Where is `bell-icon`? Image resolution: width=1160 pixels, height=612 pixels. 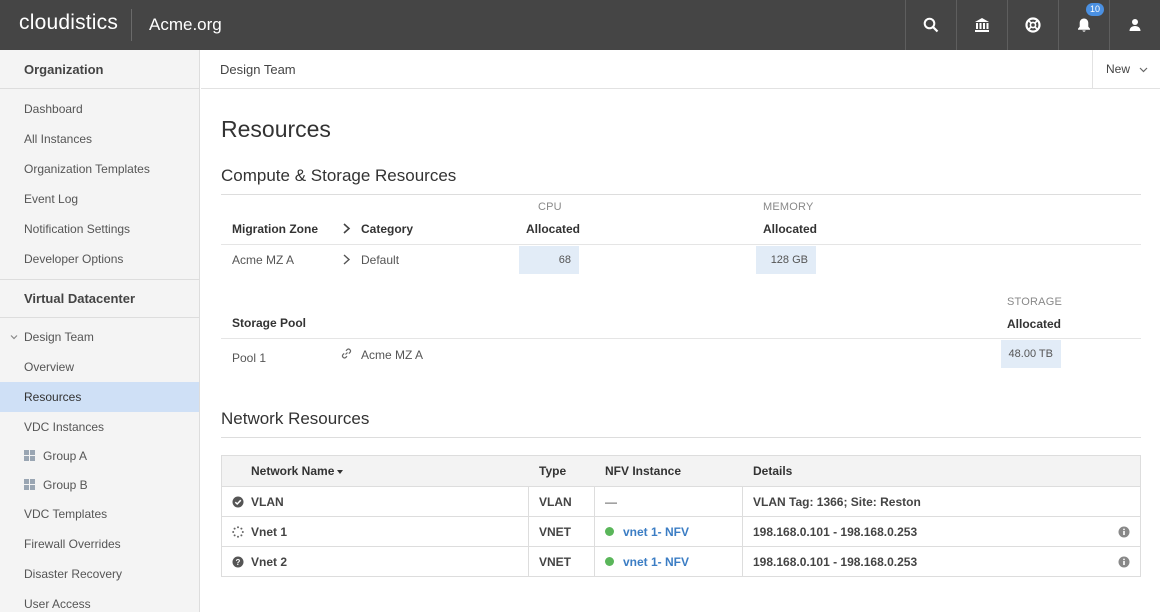 bell-icon is located at coordinates (1084, 25).